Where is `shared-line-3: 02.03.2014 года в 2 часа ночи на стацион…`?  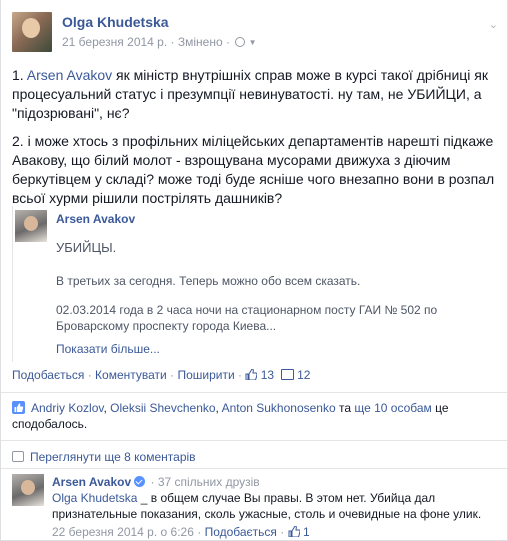
shared-line-3: 02.03.2014 года в 2 часа ночи на стацион… is located at coordinates (247, 318).